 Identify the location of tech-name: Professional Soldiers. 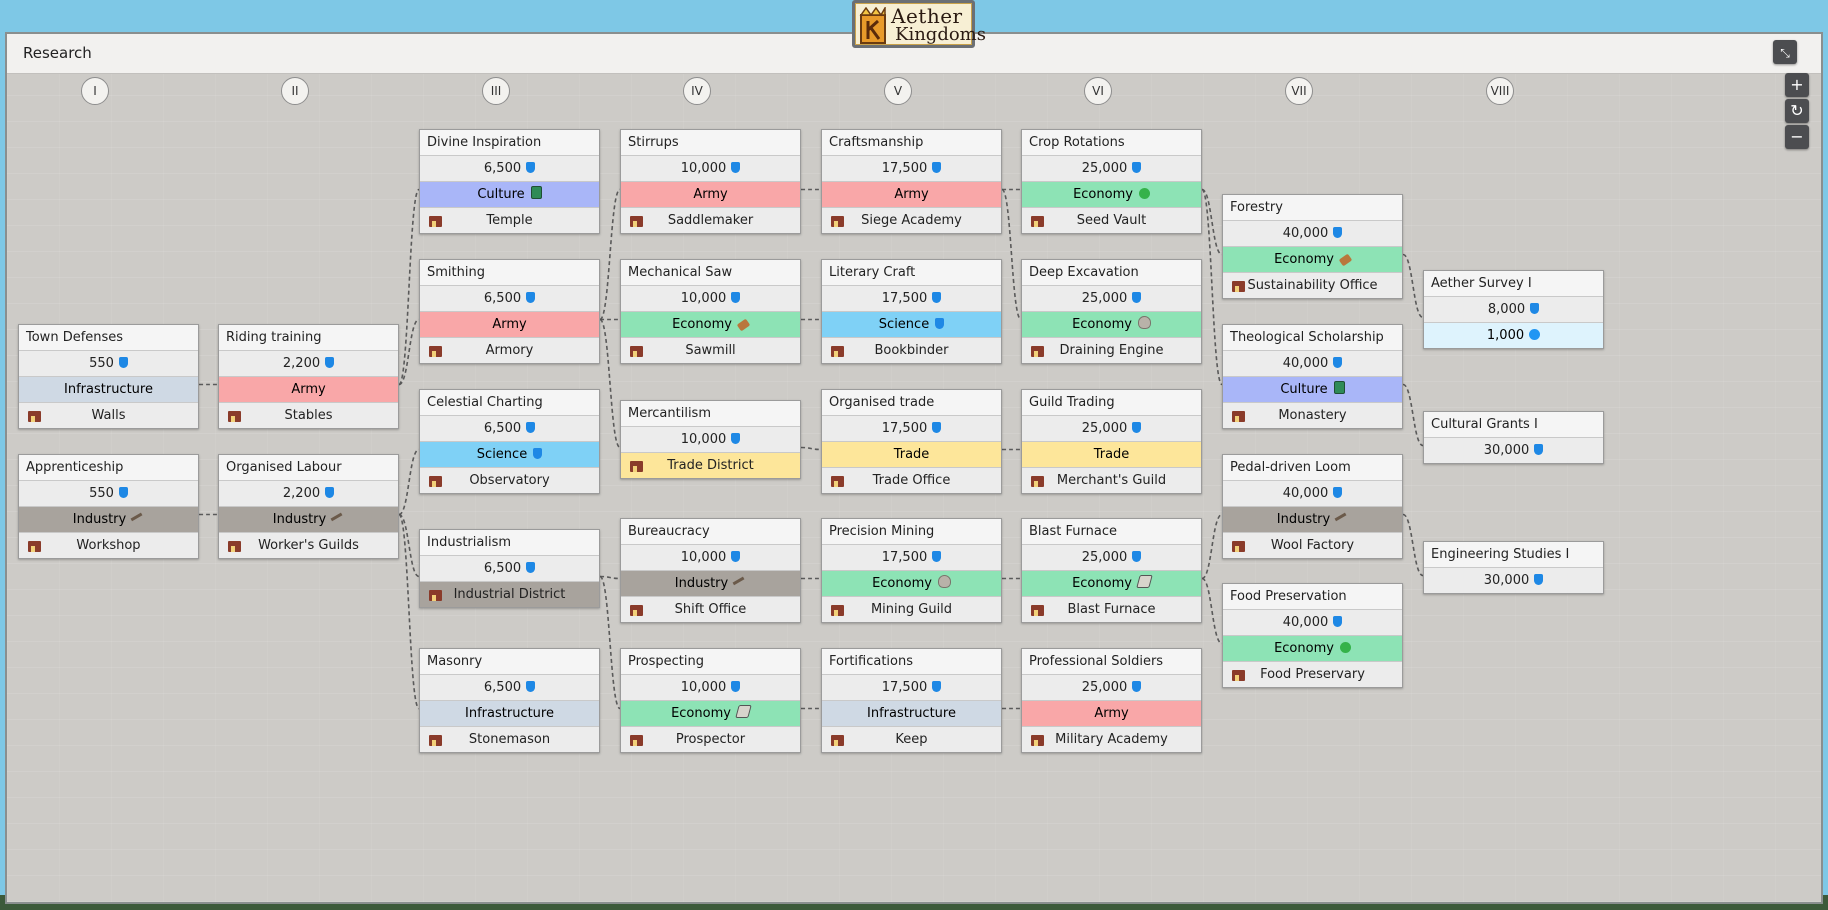
(1111, 662).